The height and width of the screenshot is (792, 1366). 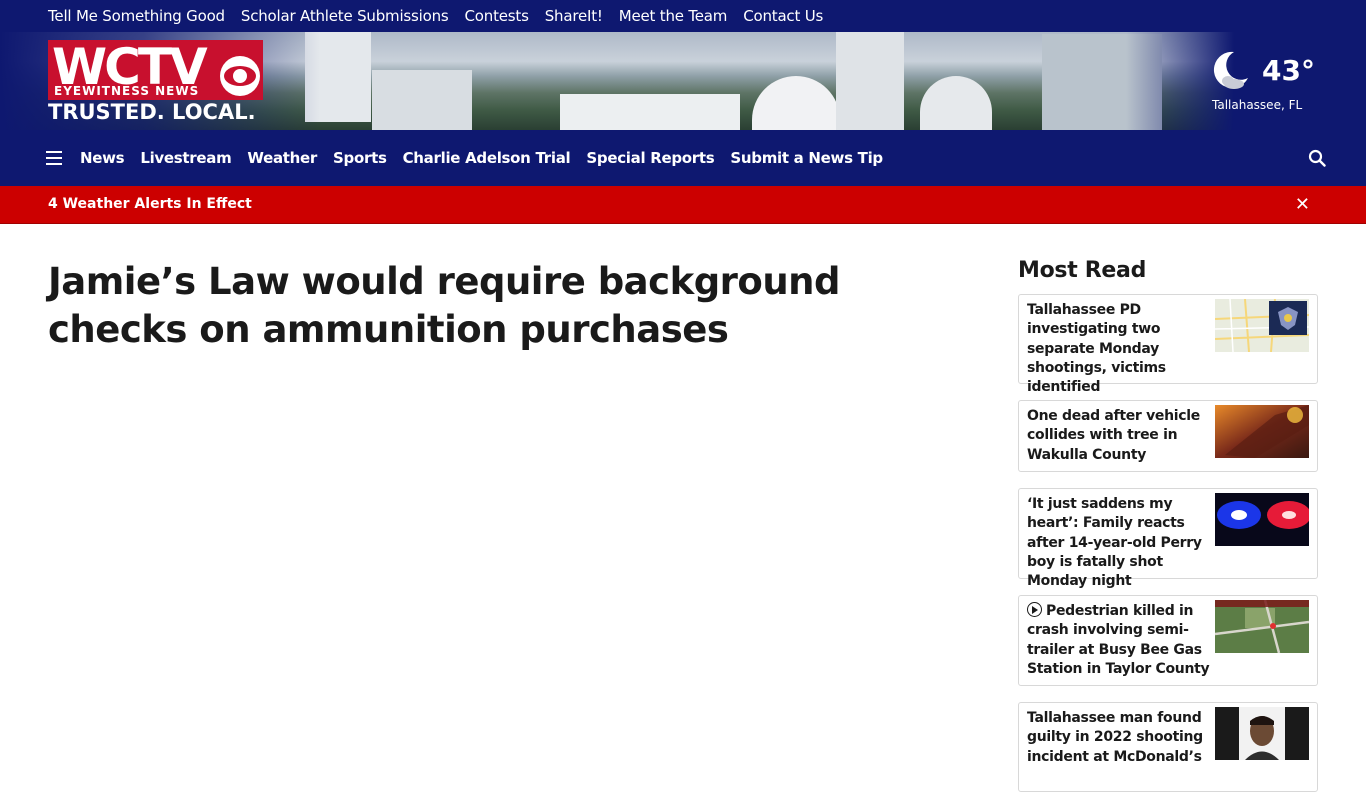 I want to click on top-link-tell-me-something-good: Tell Me Something Good, so click(x=136, y=16).